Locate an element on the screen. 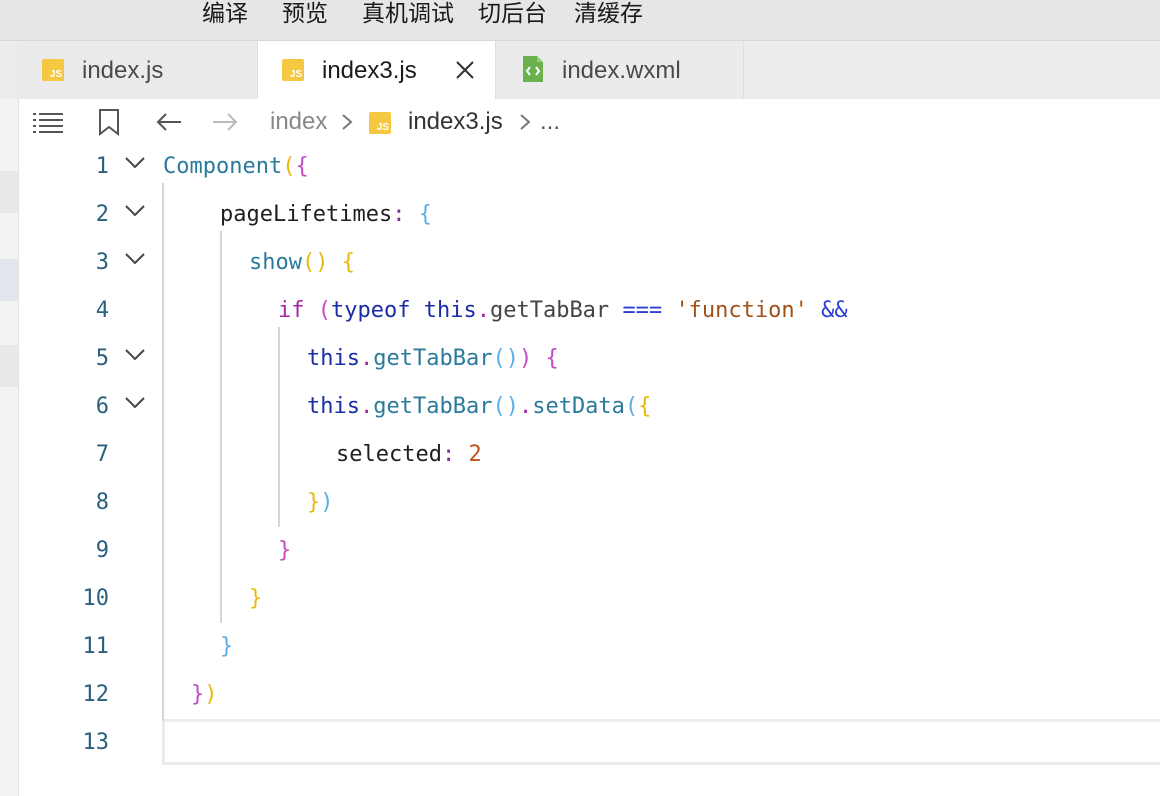  current-line-highlight is located at coordinates (661, 742).